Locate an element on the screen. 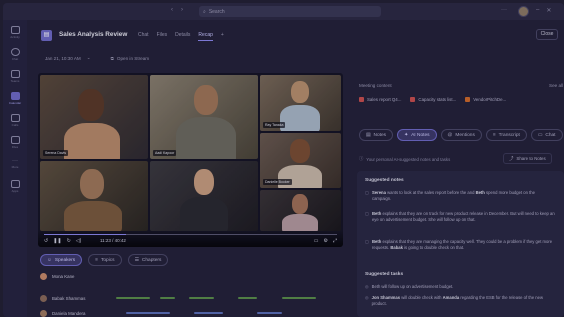 This screenshot has height=317, width=564. search-icon: ⌕ is located at coordinates (204, 11).